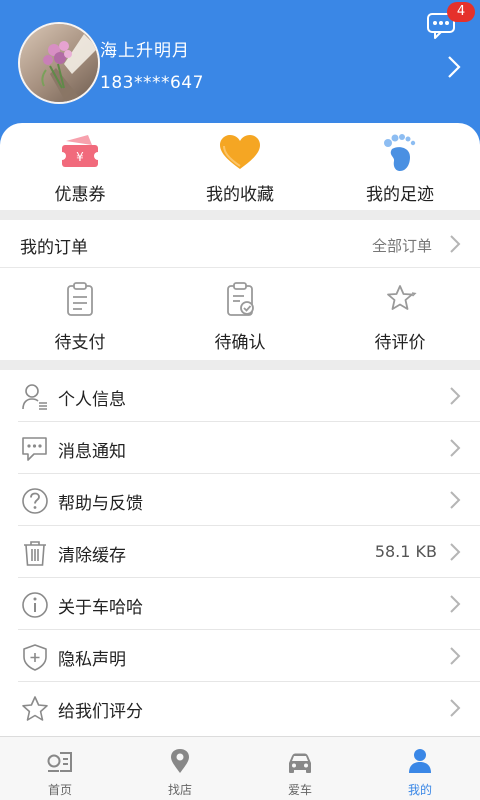 This screenshot has width=480, height=800. I want to click on footprints-link: 我的足迹, so click(400, 166).